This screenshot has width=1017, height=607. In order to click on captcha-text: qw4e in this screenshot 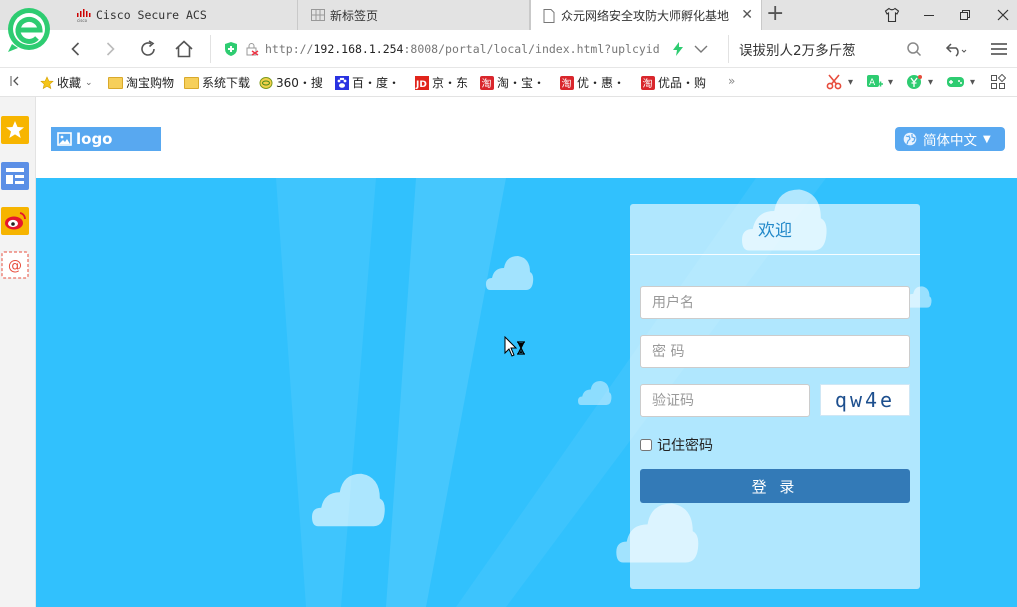, I will do `click(865, 400)`.